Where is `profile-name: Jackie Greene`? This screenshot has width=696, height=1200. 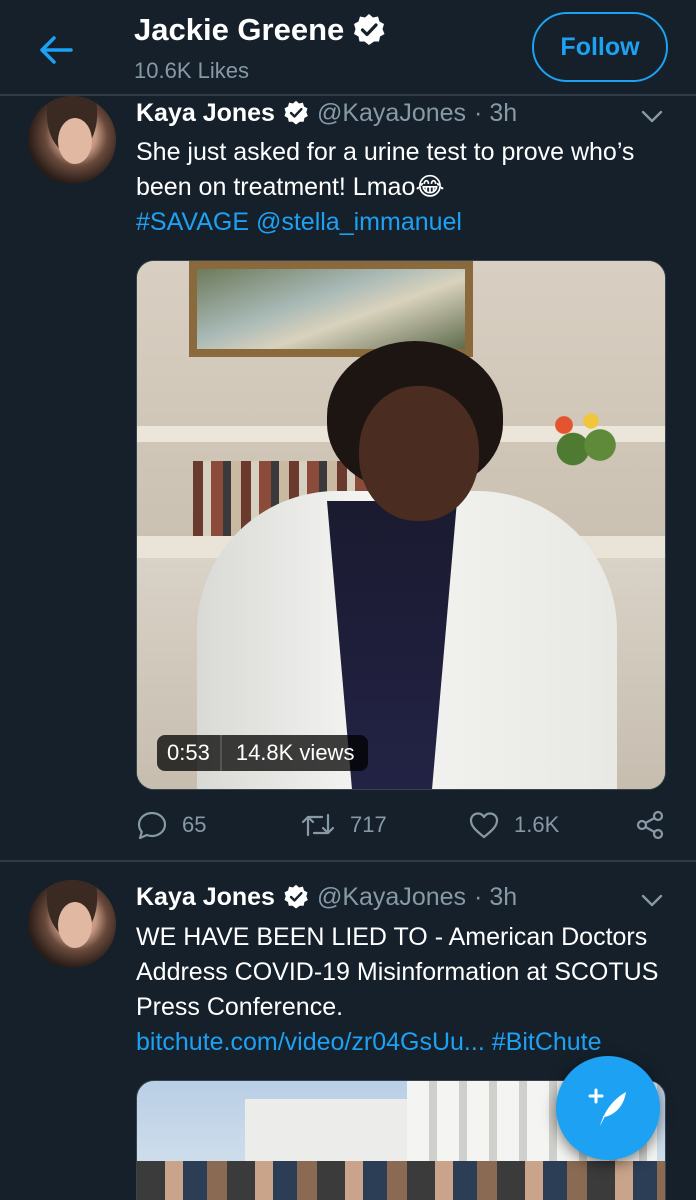
profile-name: Jackie Greene is located at coordinates (239, 29).